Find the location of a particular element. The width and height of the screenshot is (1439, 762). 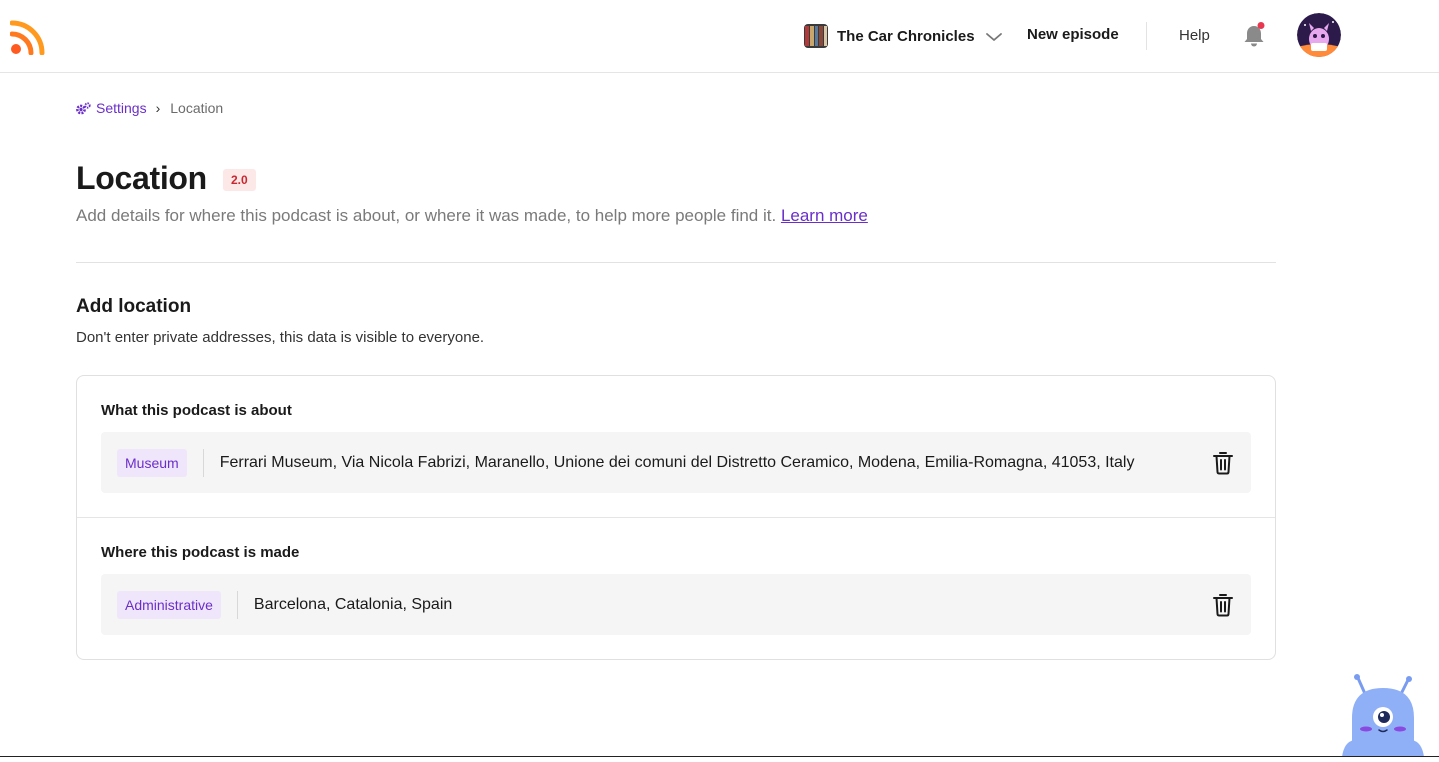

breadcrumb-settings-link: Settings is located at coordinates (111, 108).